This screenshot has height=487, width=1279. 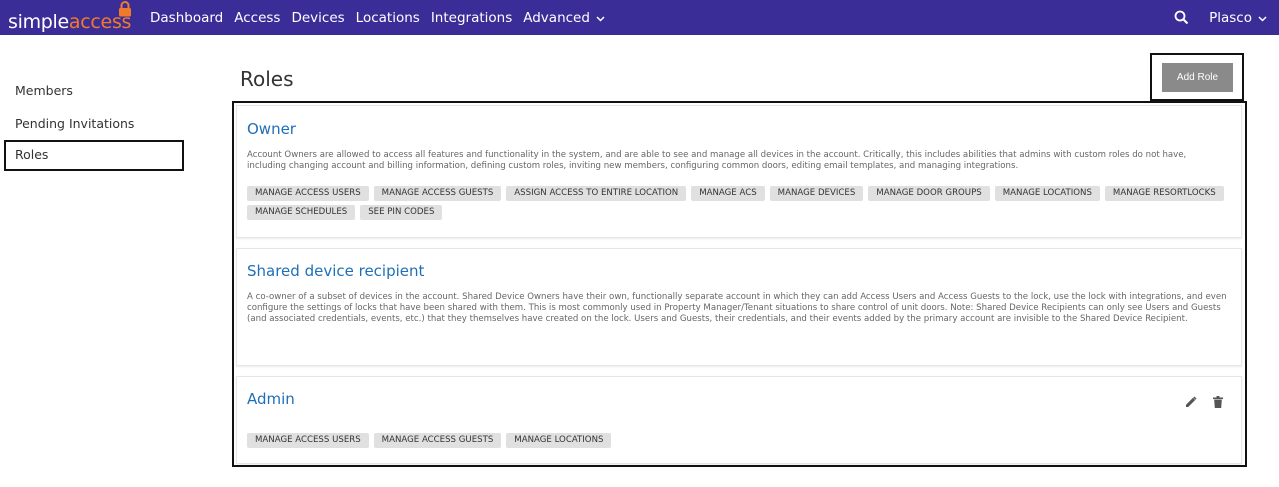 I want to click on permission-tag: ASSIGN ACCESS TO ENTIRE LOCATION, so click(x=596, y=193).